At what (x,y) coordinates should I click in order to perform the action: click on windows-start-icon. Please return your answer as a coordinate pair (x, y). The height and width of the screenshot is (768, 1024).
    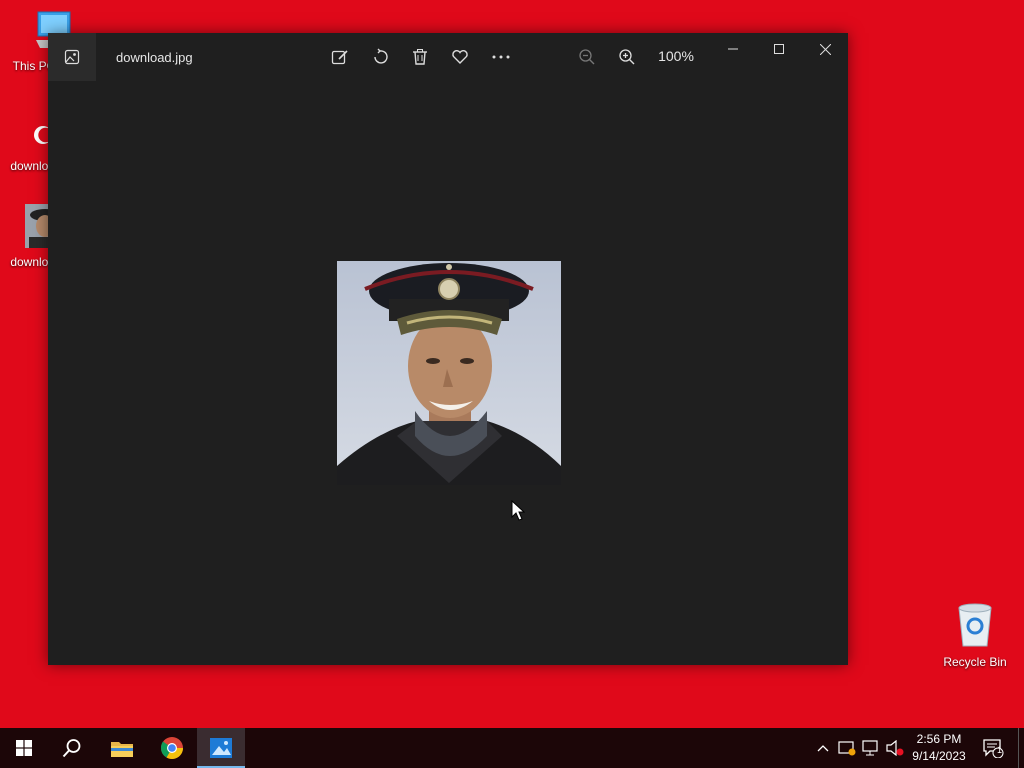
    Looking at the image, I should click on (24, 748).